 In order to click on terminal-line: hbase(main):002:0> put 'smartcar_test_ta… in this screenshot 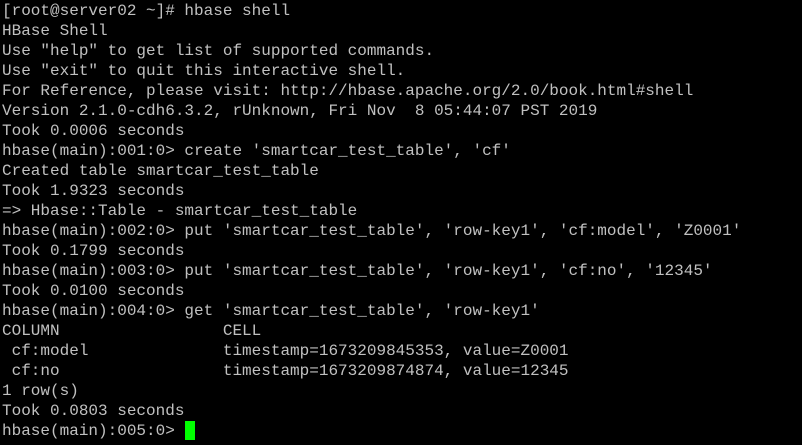, I will do `click(372, 231)`.